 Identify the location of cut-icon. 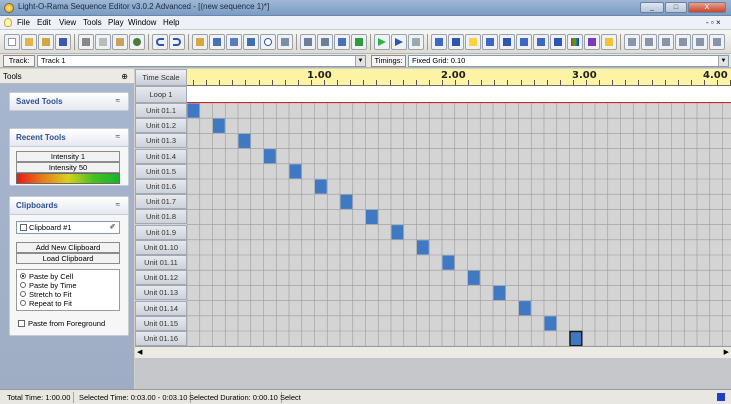
(86, 42).